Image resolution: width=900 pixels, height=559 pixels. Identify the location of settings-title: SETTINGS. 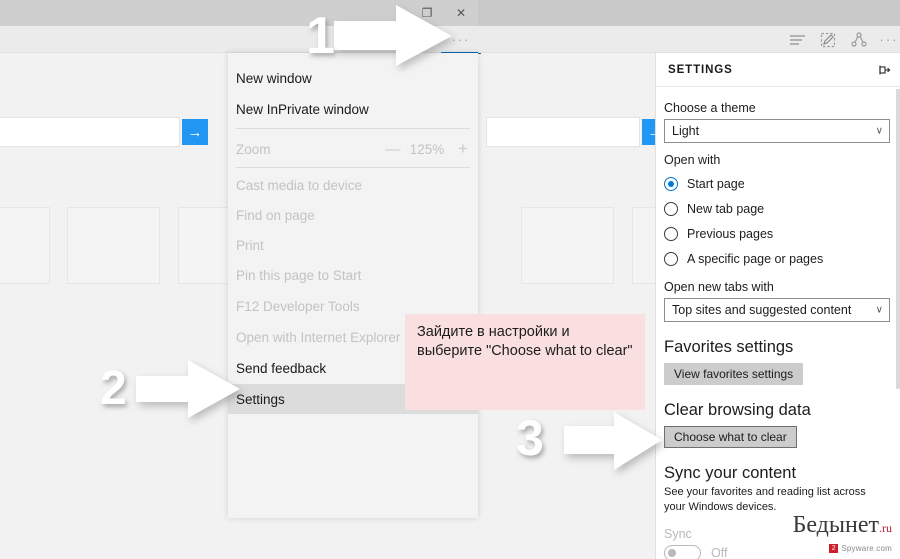
(700, 69).